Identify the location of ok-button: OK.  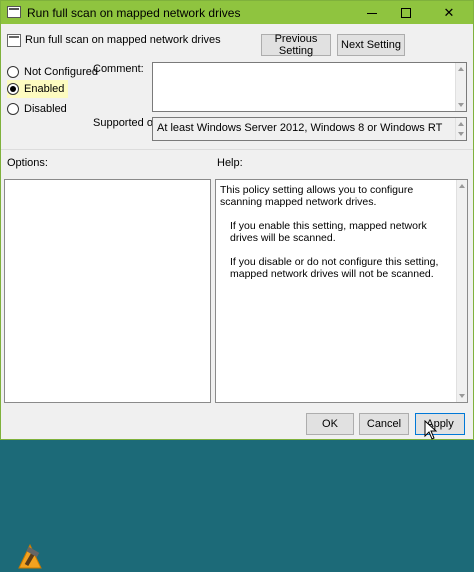
(330, 424).